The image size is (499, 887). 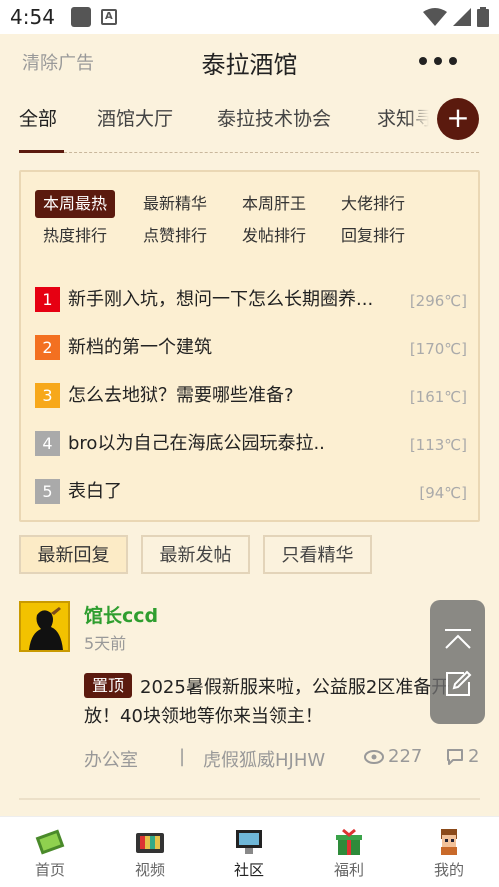 I want to click on nav-mine: 我的, so click(x=449, y=852).